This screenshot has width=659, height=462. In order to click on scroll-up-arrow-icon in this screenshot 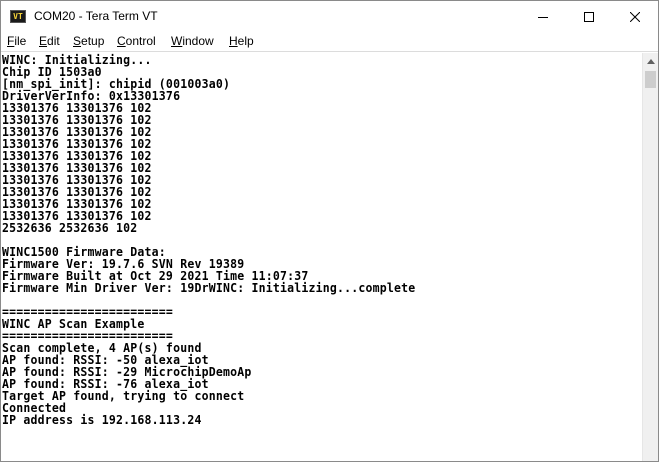, I will do `click(651, 61)`.